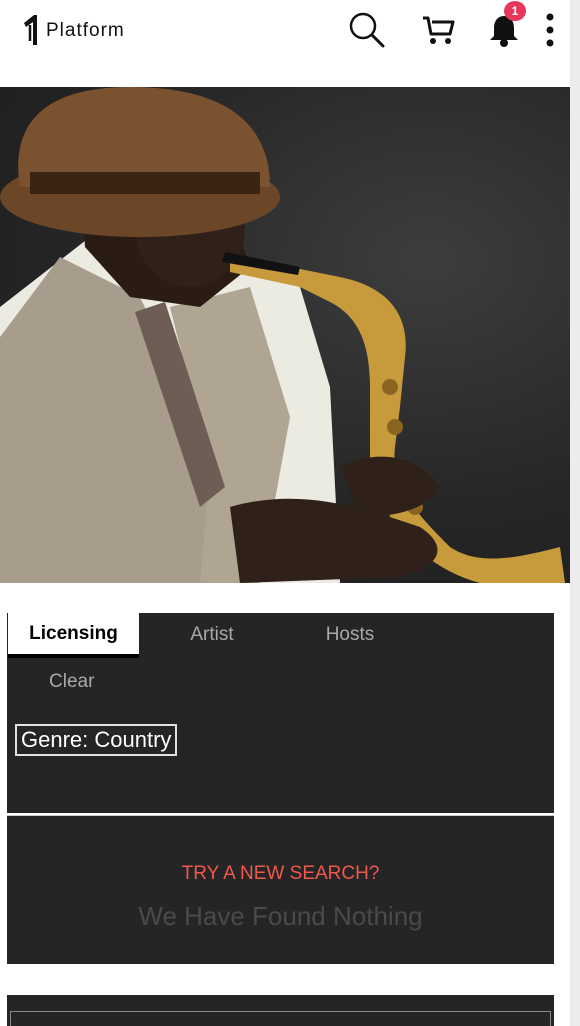  What do you see at coordinates (280, 1010) in the screenshot?
I see `next-section` at bounding box center [280, 1010].